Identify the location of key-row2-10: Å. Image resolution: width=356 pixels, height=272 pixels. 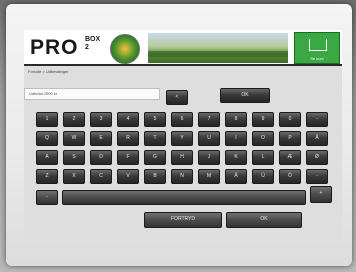
(317, 138).